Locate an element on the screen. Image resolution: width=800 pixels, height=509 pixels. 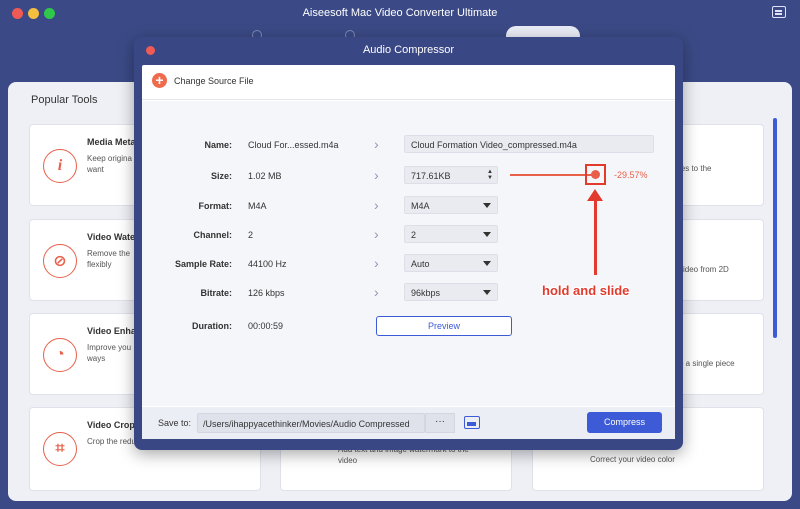
tool-desc: Improve you ways is located at coordinates (109, 353).